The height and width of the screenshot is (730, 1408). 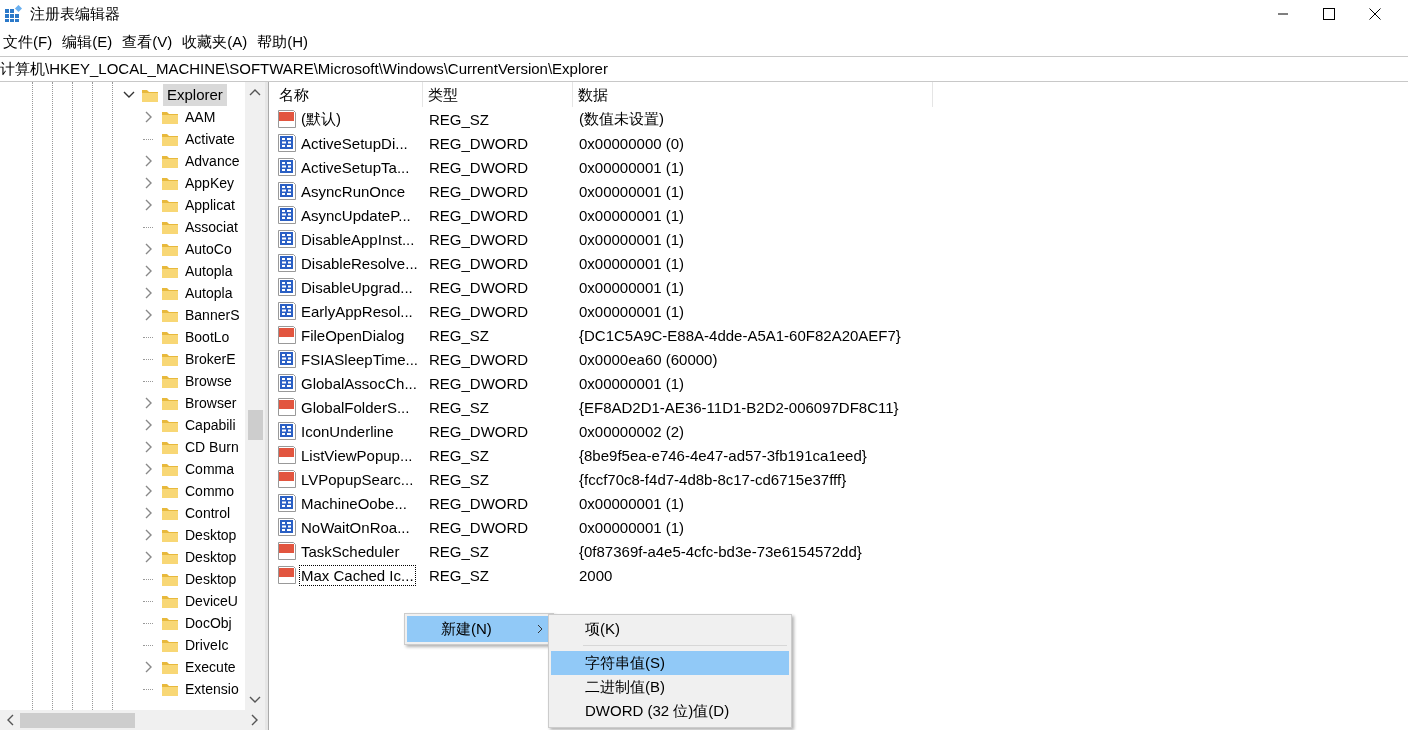 What do you see at coordinates (704, 69) in the screenshot?
I see `address-bar: 计算机\HKEY_LOCAL_MACHINE\SOFTWARE\Microsoft\Windows\CurrentVersion\Explorer` at bounding box center [704, 69].